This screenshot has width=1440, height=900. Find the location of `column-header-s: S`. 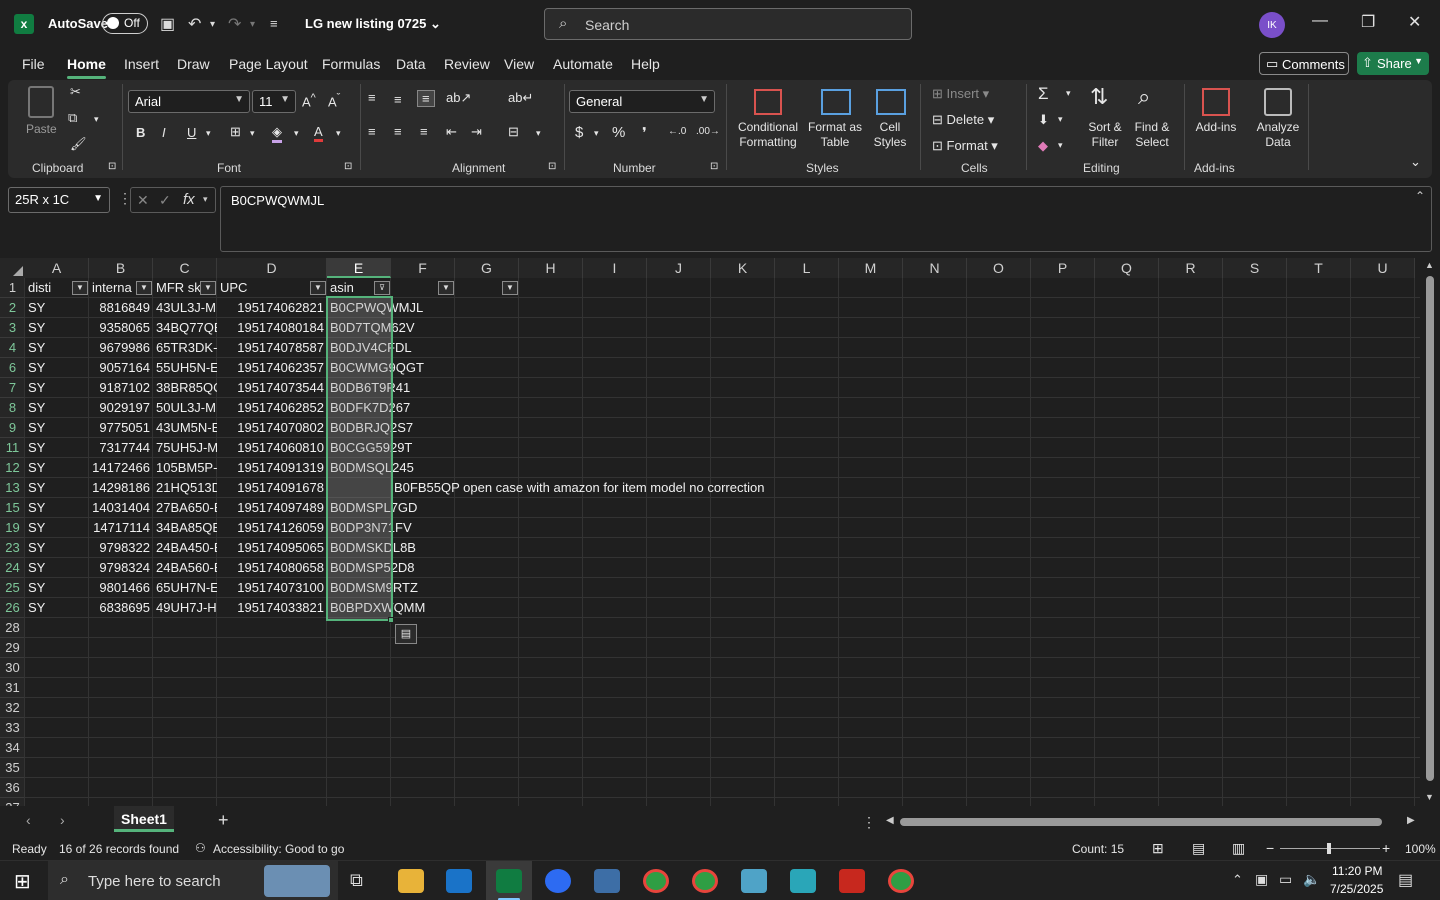

column-header-s: S is located at coordinates (1255, 268).